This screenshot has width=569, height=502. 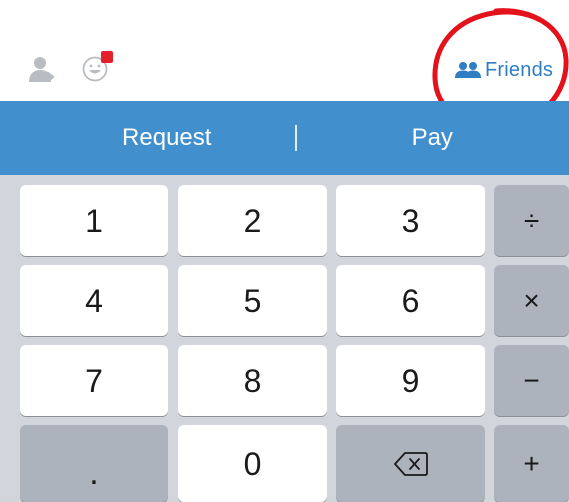 I want to click on tab-pay: Pay, so click(x=434, y=138).